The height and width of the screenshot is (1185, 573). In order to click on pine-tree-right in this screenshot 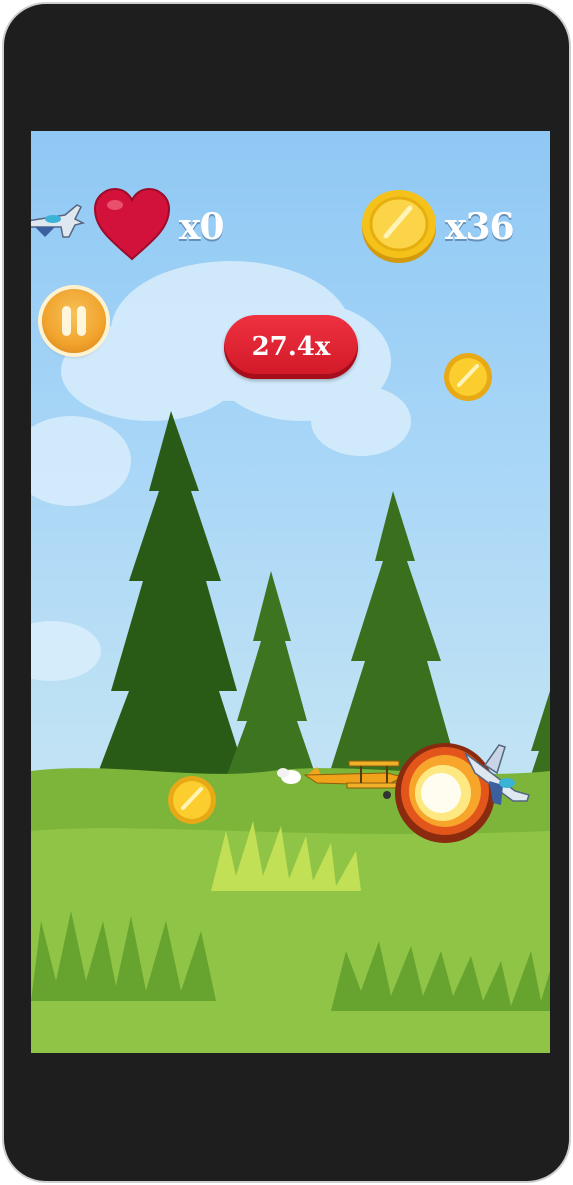, I will do `click(394, 636)`.